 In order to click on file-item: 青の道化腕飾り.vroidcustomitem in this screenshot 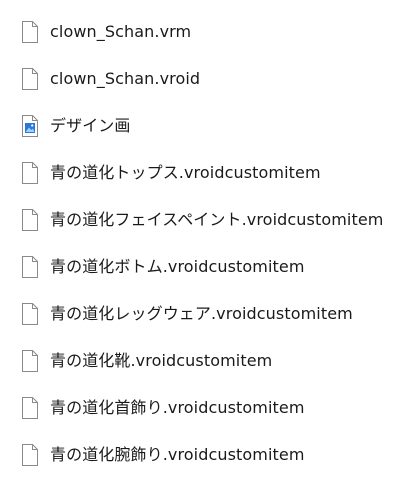, I will do `click(206, 454)`.